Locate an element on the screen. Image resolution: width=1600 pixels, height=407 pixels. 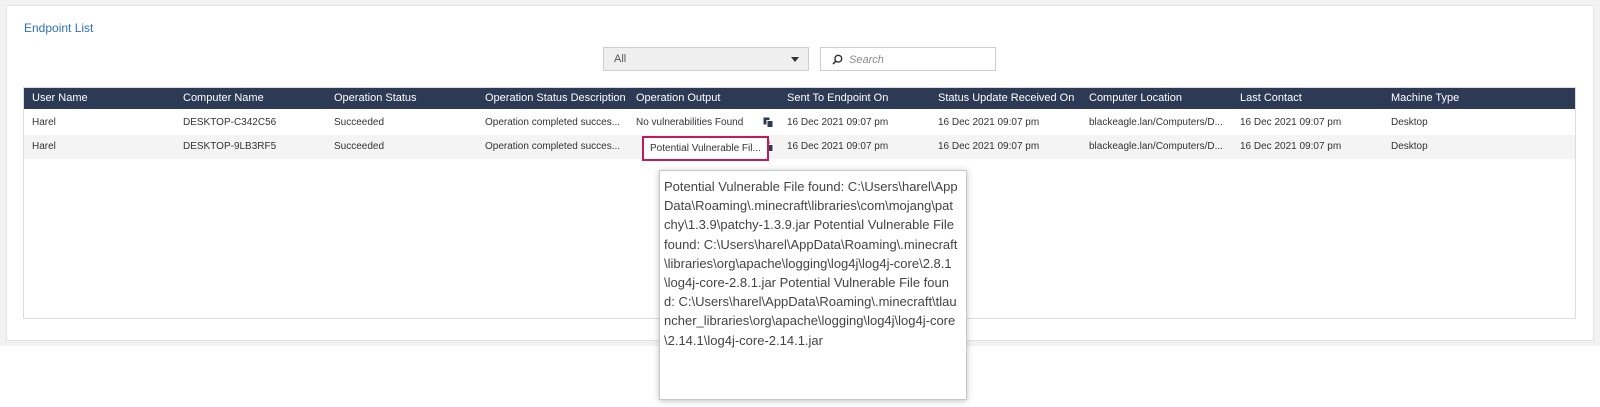
column-header-operation-status-description: Operation Status Description is located at coordinates (555, 98).